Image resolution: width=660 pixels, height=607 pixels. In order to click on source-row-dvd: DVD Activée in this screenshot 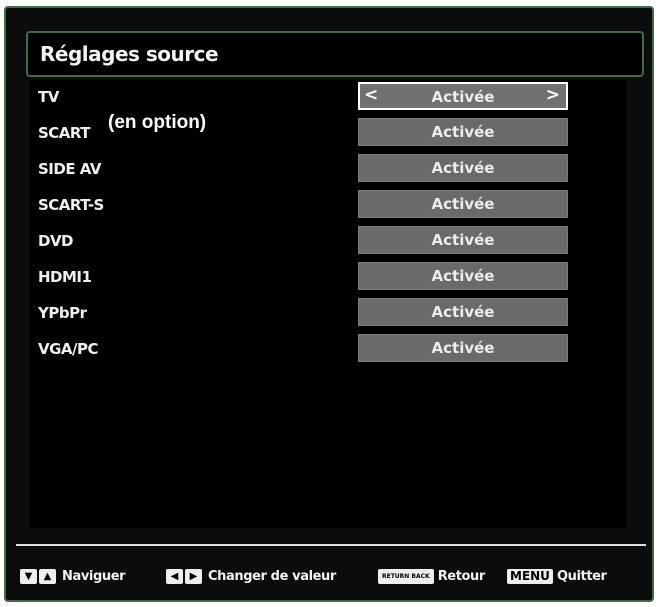, I will do `click(328, 242)`.